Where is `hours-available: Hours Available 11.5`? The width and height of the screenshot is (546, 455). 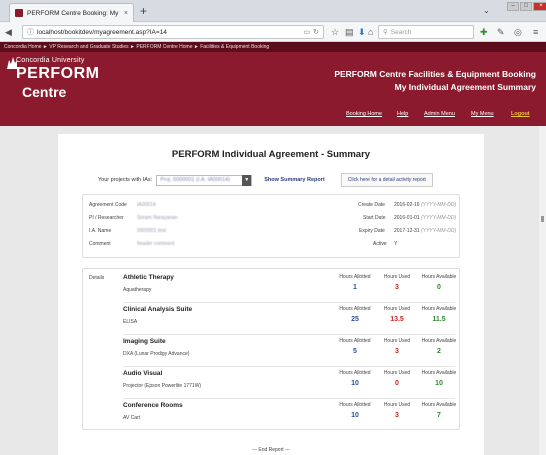 hours-available: Hours Available 11.5 is located at coordinates (439, 314).